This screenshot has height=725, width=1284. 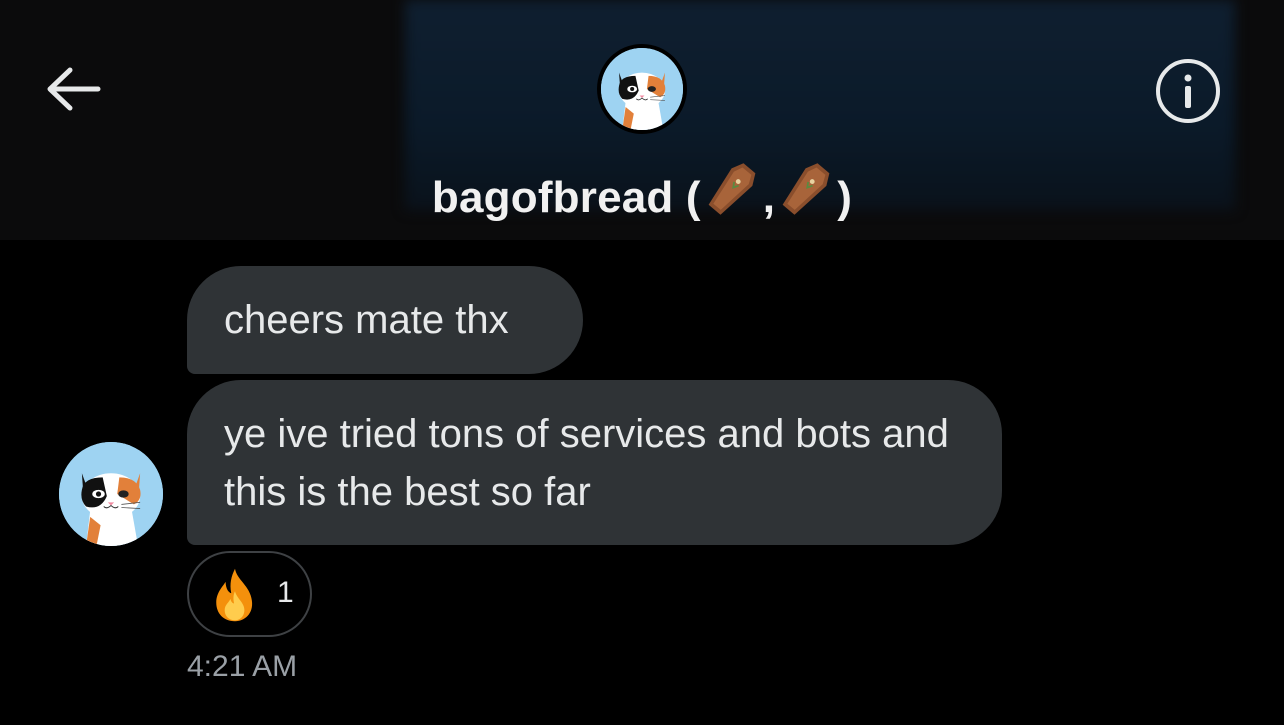 I want to click on info-button, so click(x=1188, y=91).